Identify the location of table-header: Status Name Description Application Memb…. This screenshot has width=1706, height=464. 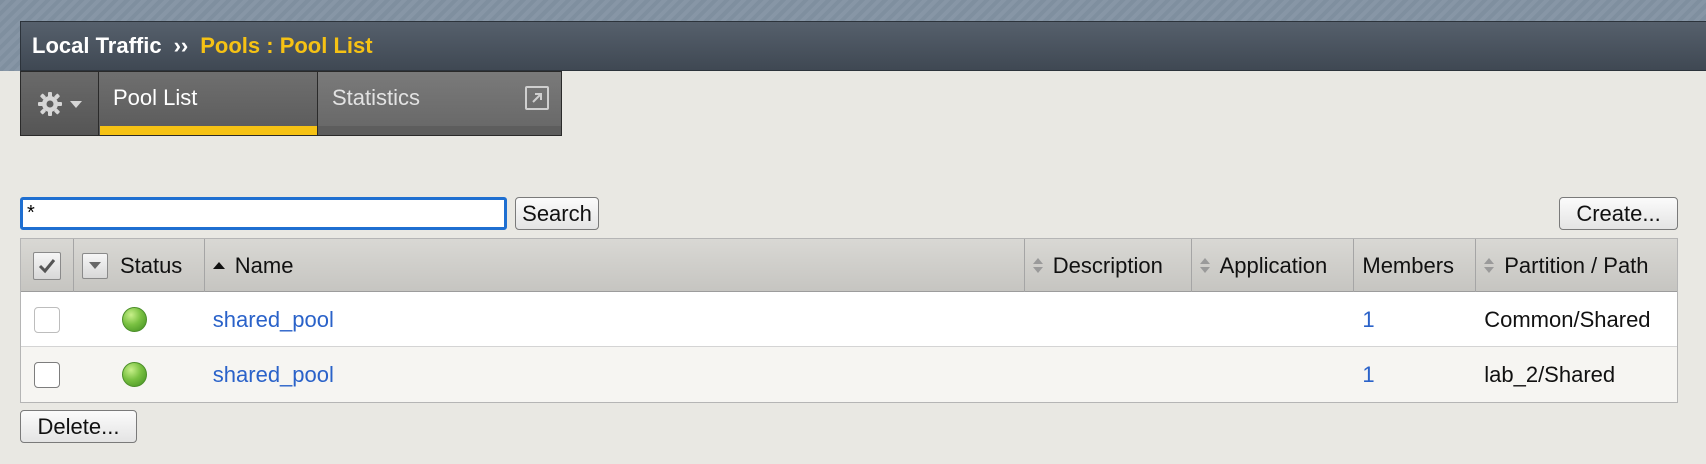
(849, 265).